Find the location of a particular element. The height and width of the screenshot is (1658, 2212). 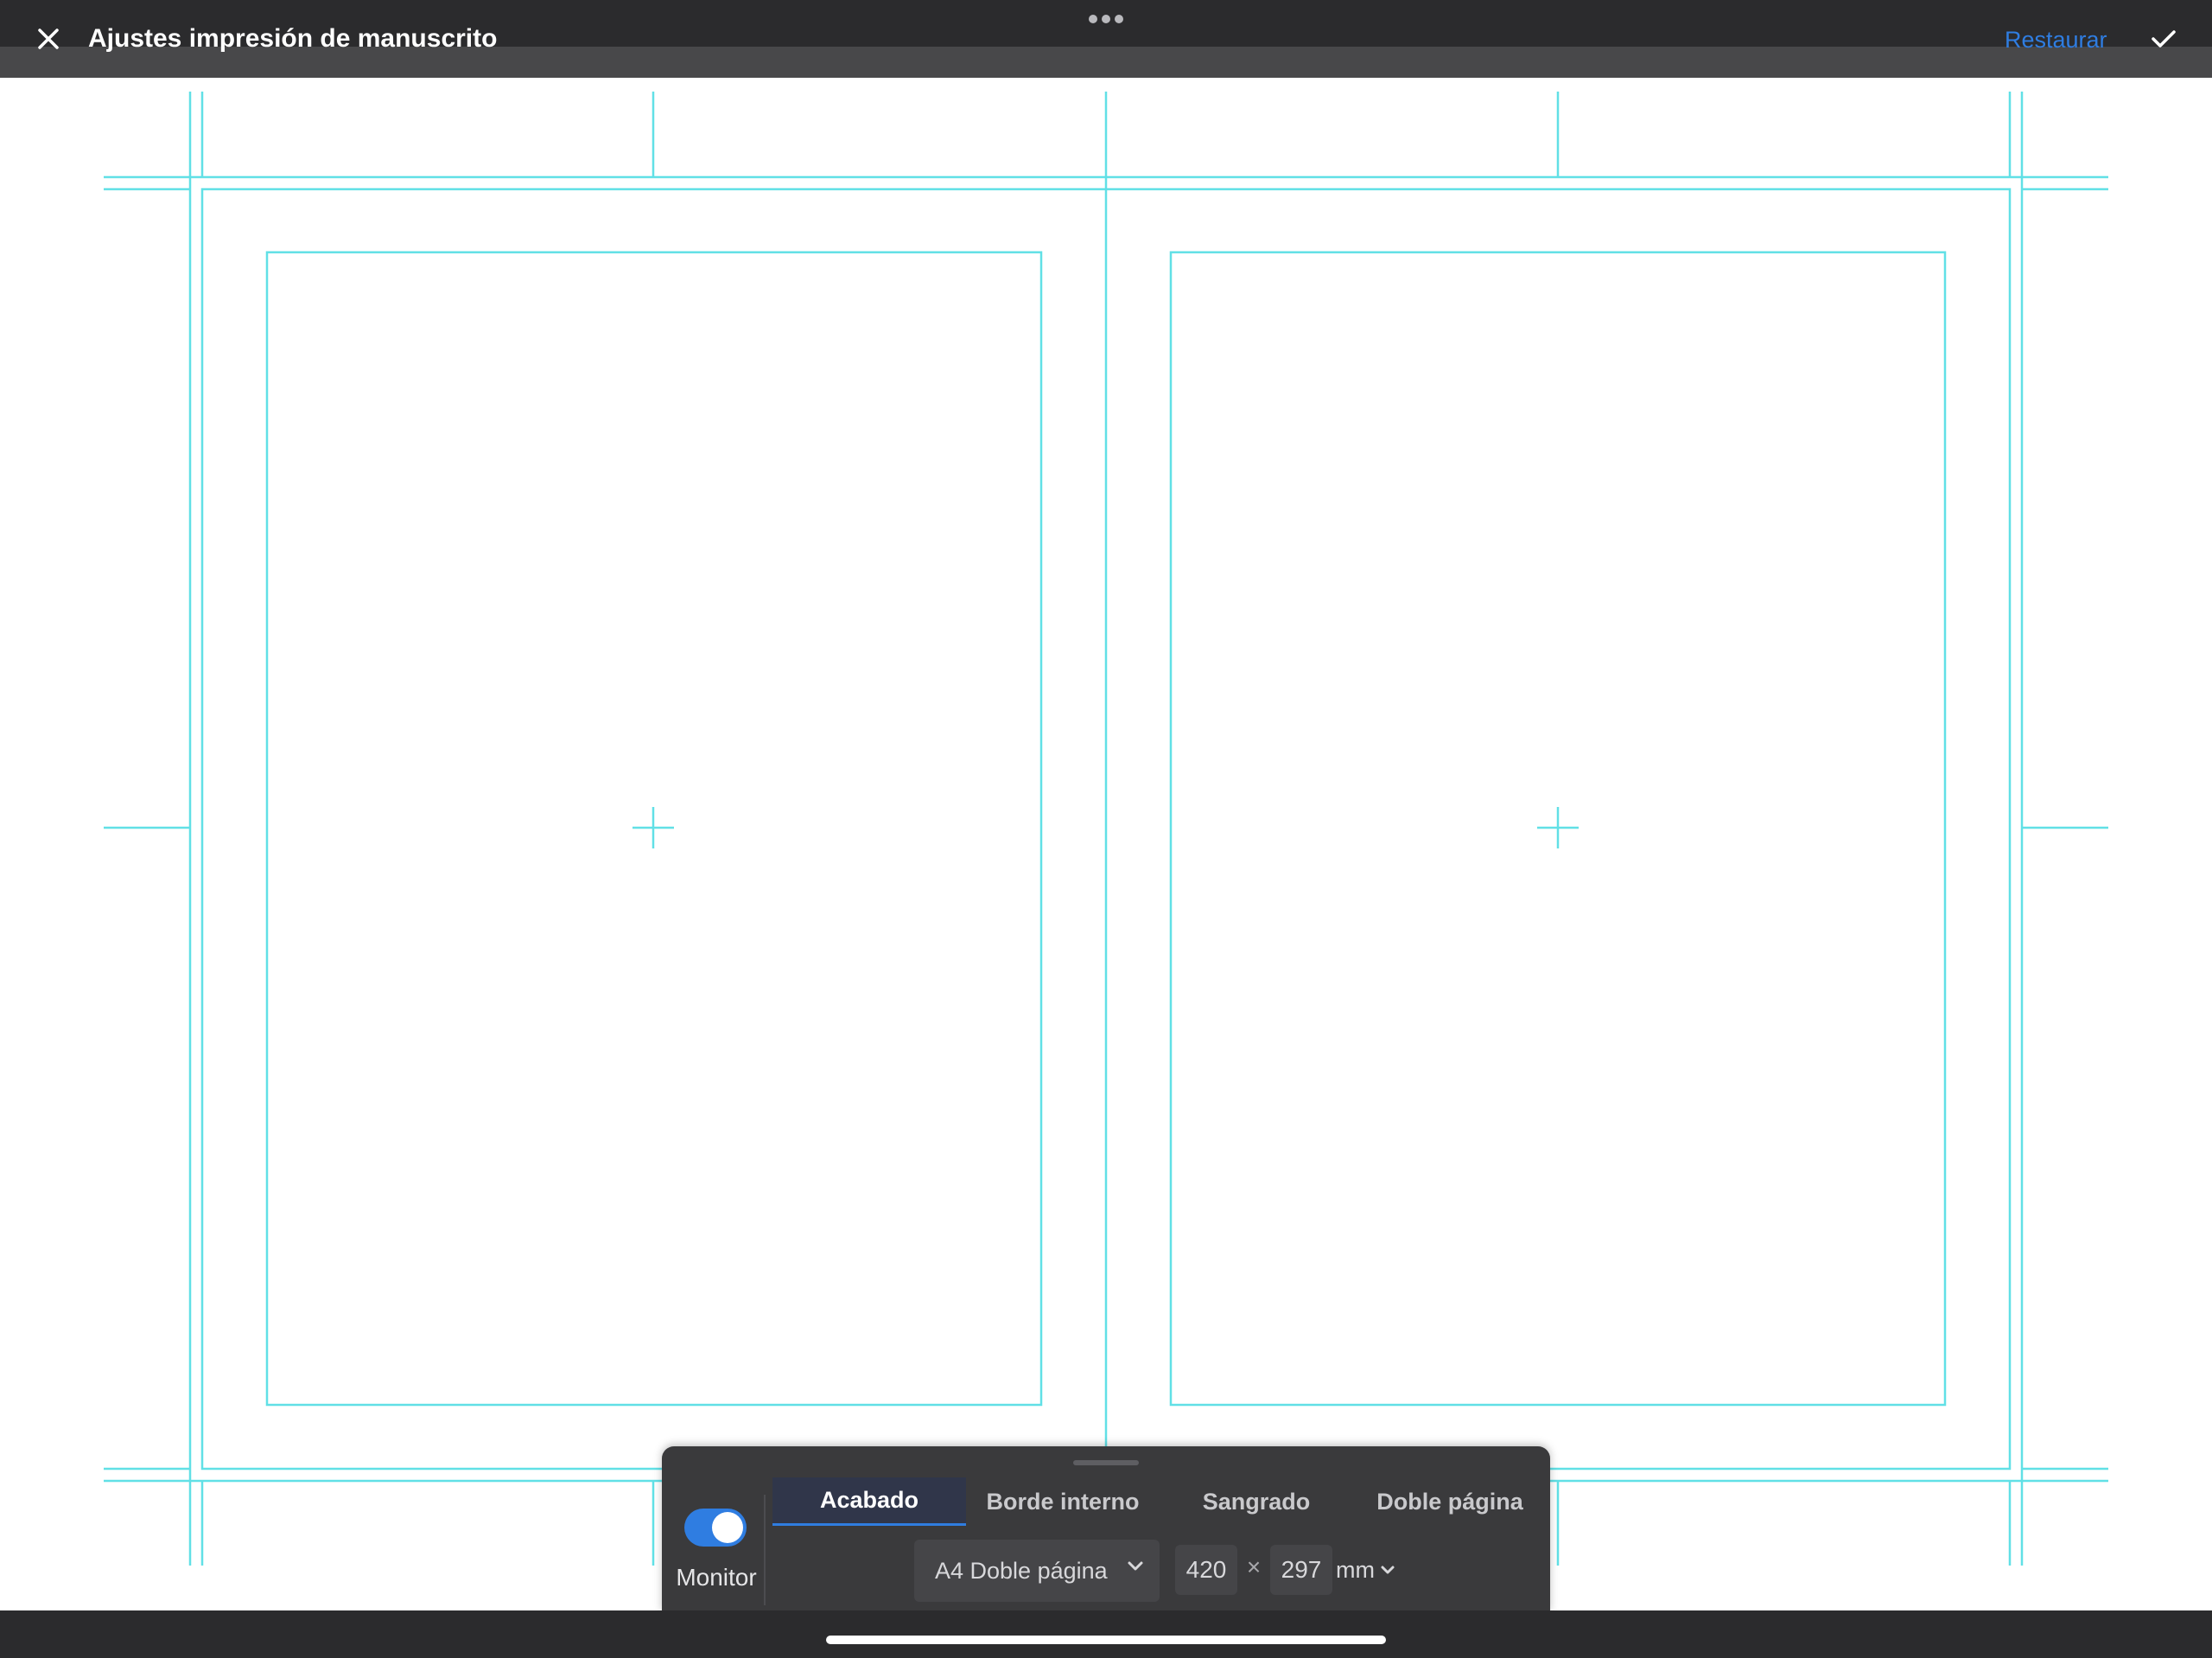

monitor-label: Monitor is located at coordinates (716, 1577).